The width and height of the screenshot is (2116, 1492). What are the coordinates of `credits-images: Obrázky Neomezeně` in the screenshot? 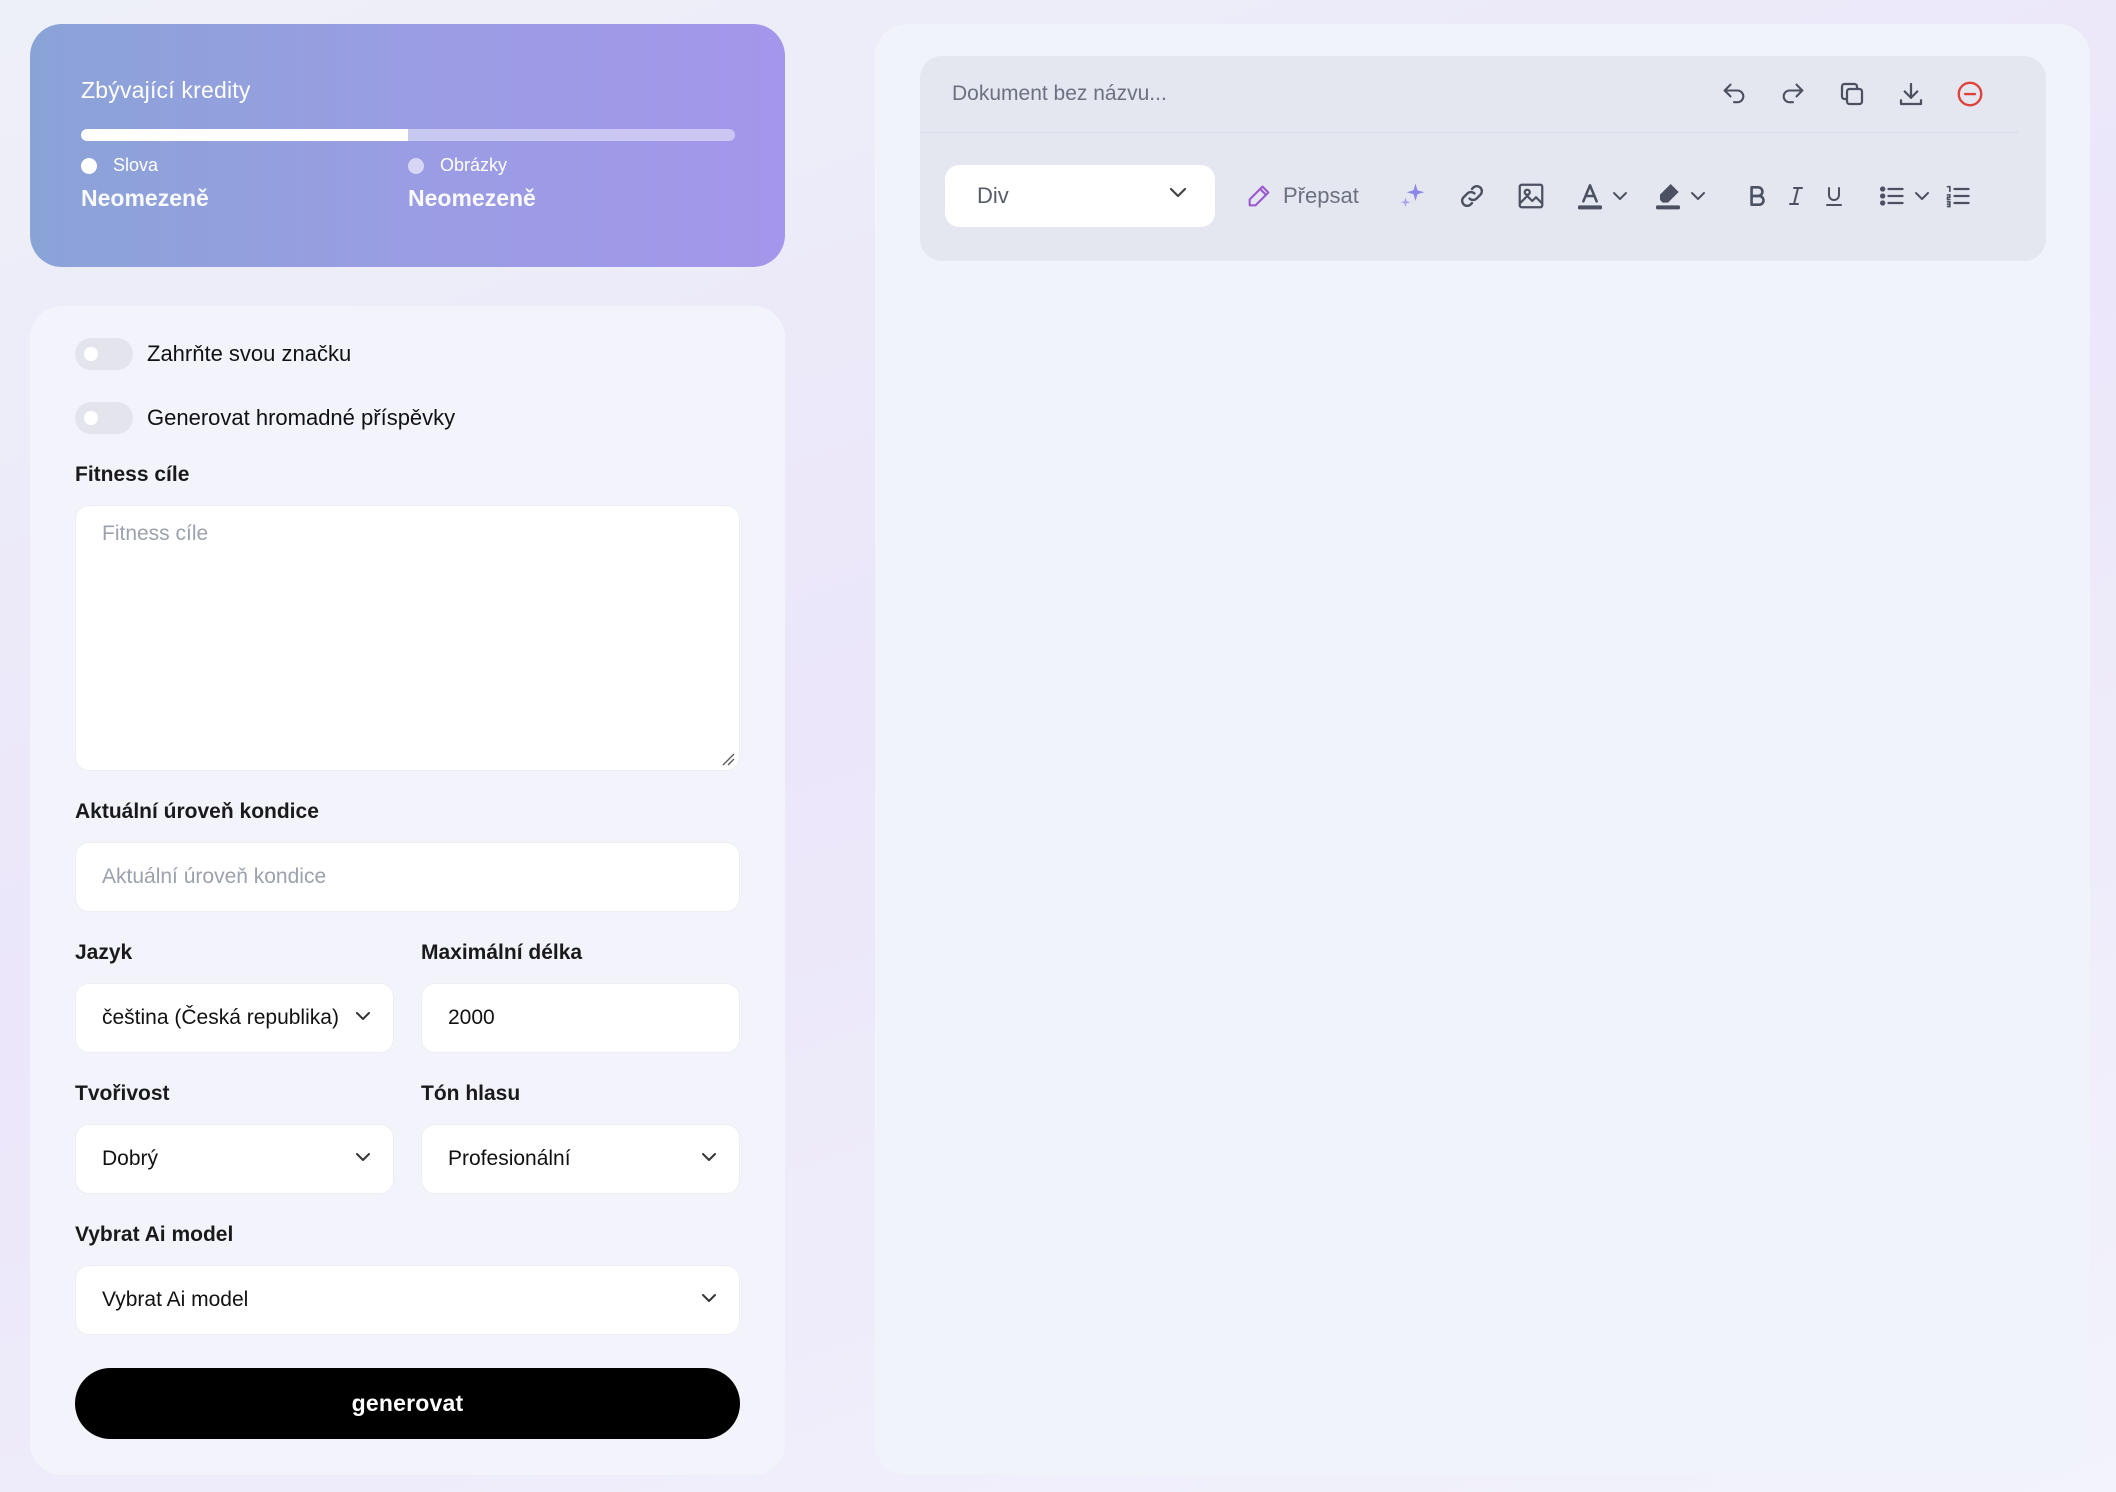 It's located at (571, 183).